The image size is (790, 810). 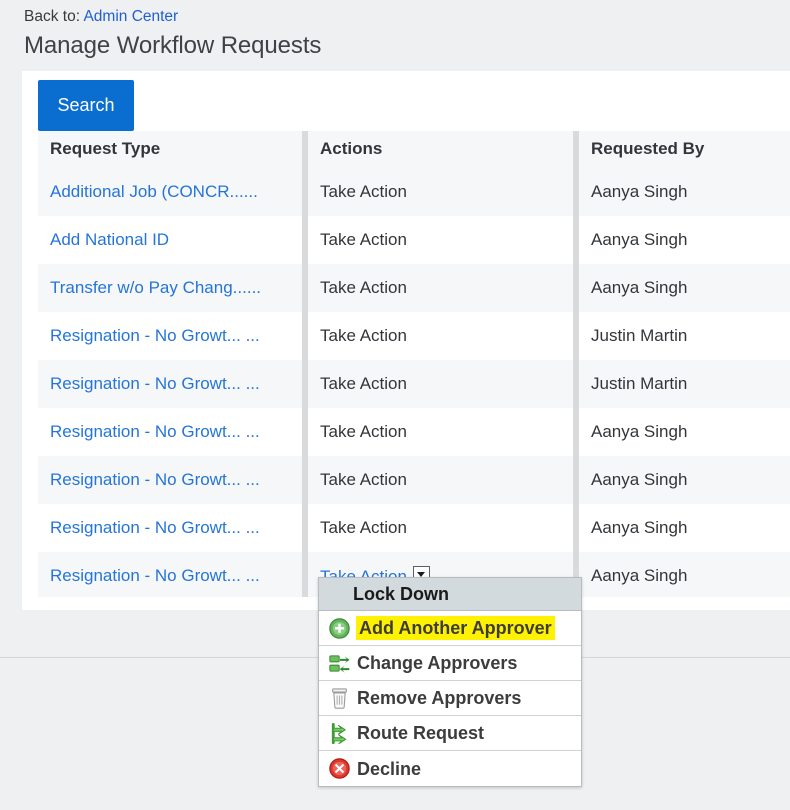 What do you see at coordinates (455, 628) in the screenshot?
I see `menu-item-label: Add Another Approver` at bounding box center [455, 628].